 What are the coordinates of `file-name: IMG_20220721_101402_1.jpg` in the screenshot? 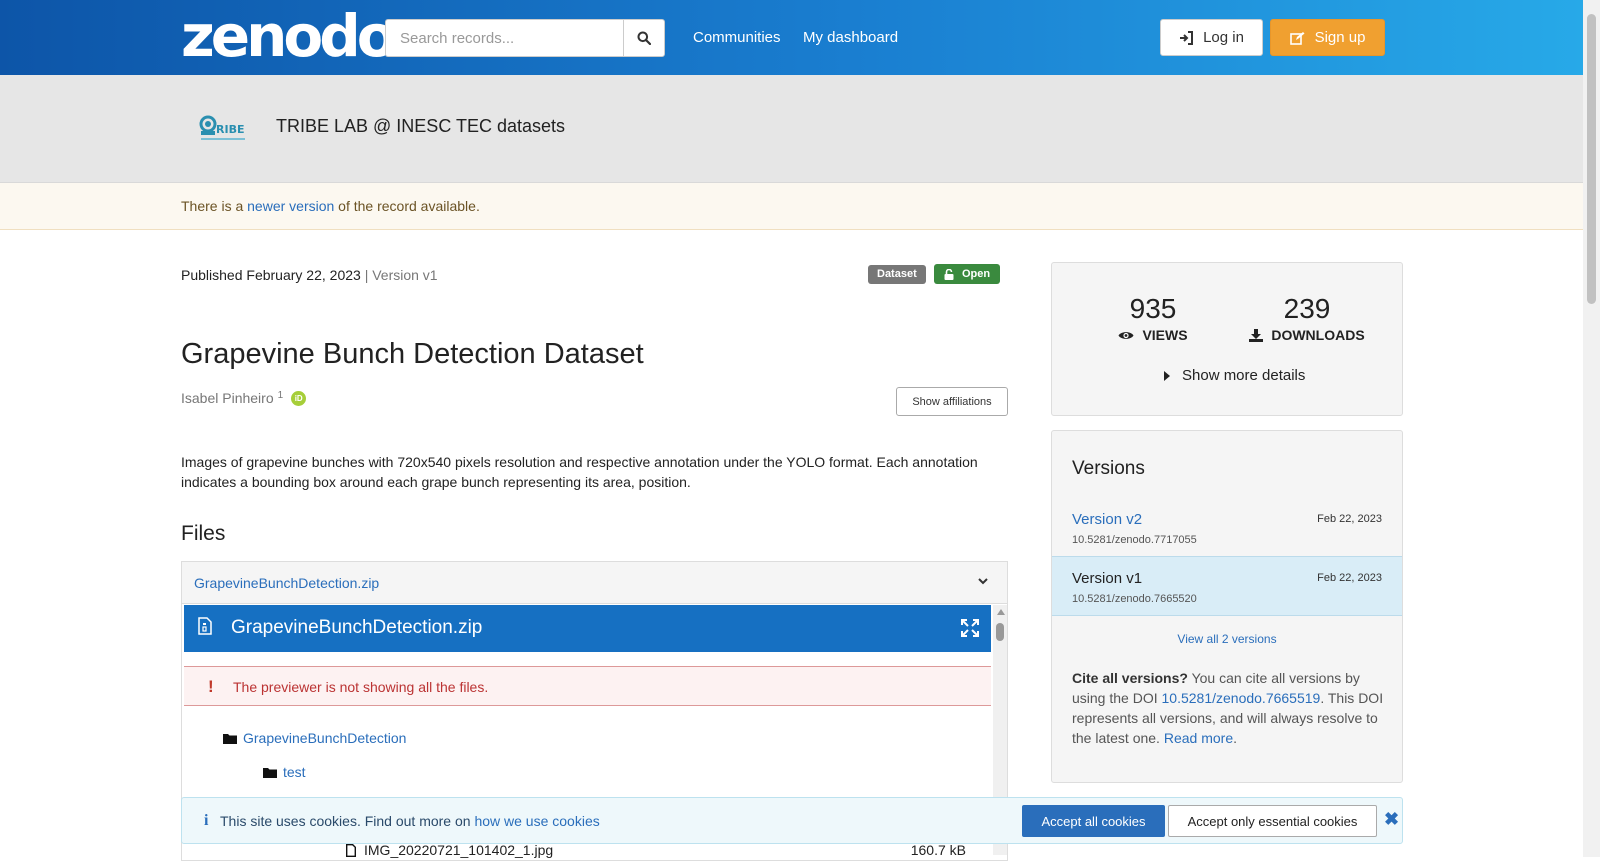 It's located at (459, 850).